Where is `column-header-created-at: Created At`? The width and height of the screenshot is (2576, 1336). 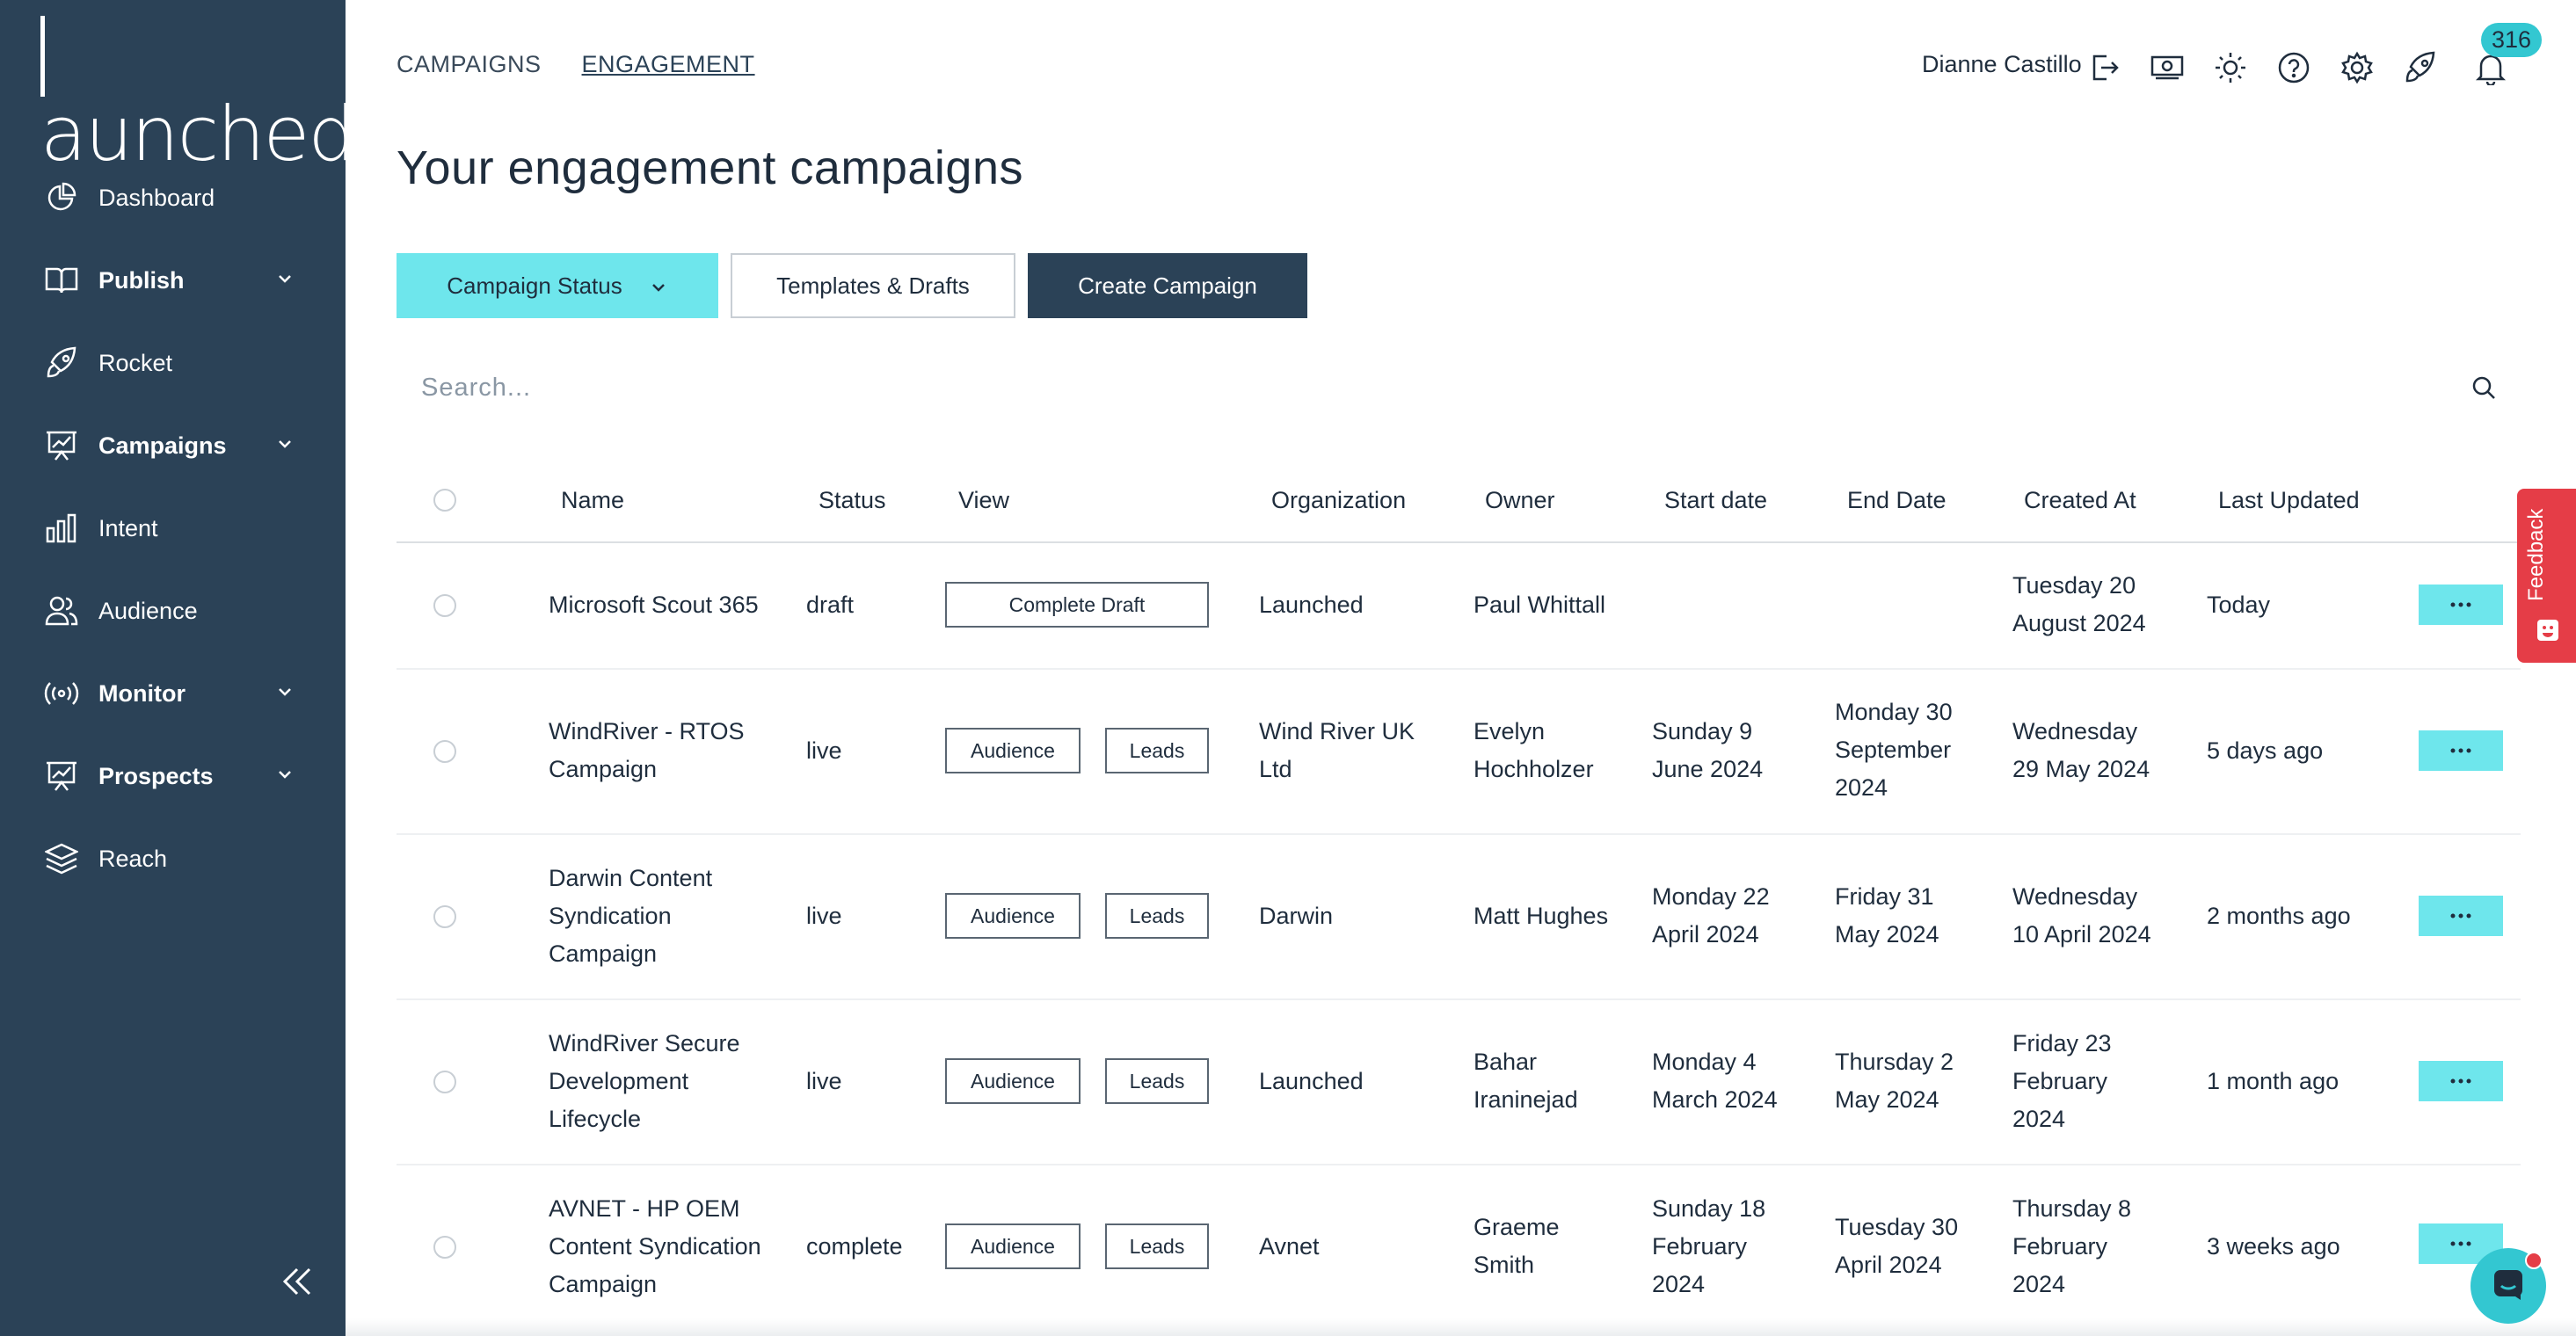
column-header-created-at: Created At is located at coordinates (2080, 500).